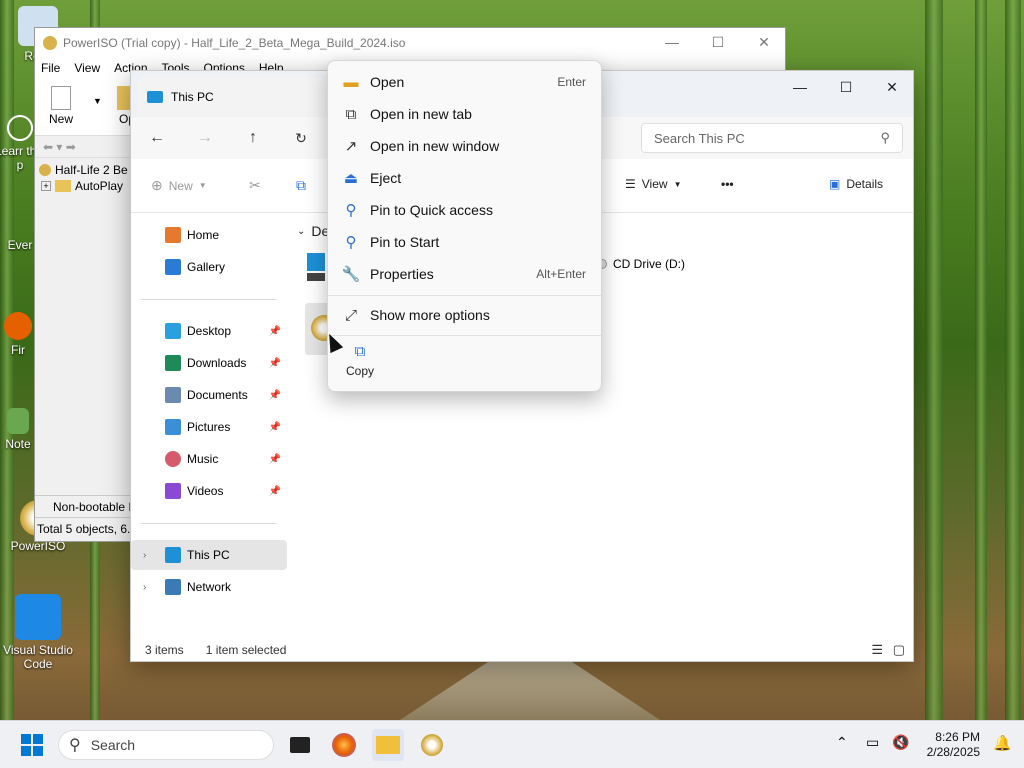  What do you see at coordinates (20, 245) in the screenshot?
I see `desktop-icon-label: Ever` at bounding box center [20, 245].